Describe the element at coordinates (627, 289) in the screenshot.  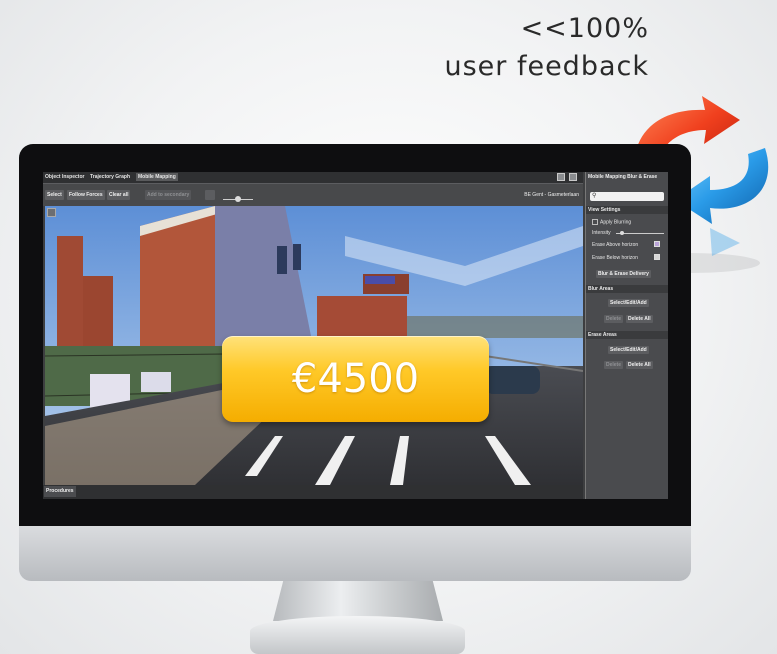
I see `blur-areas-header: Blur Areas` at that location.